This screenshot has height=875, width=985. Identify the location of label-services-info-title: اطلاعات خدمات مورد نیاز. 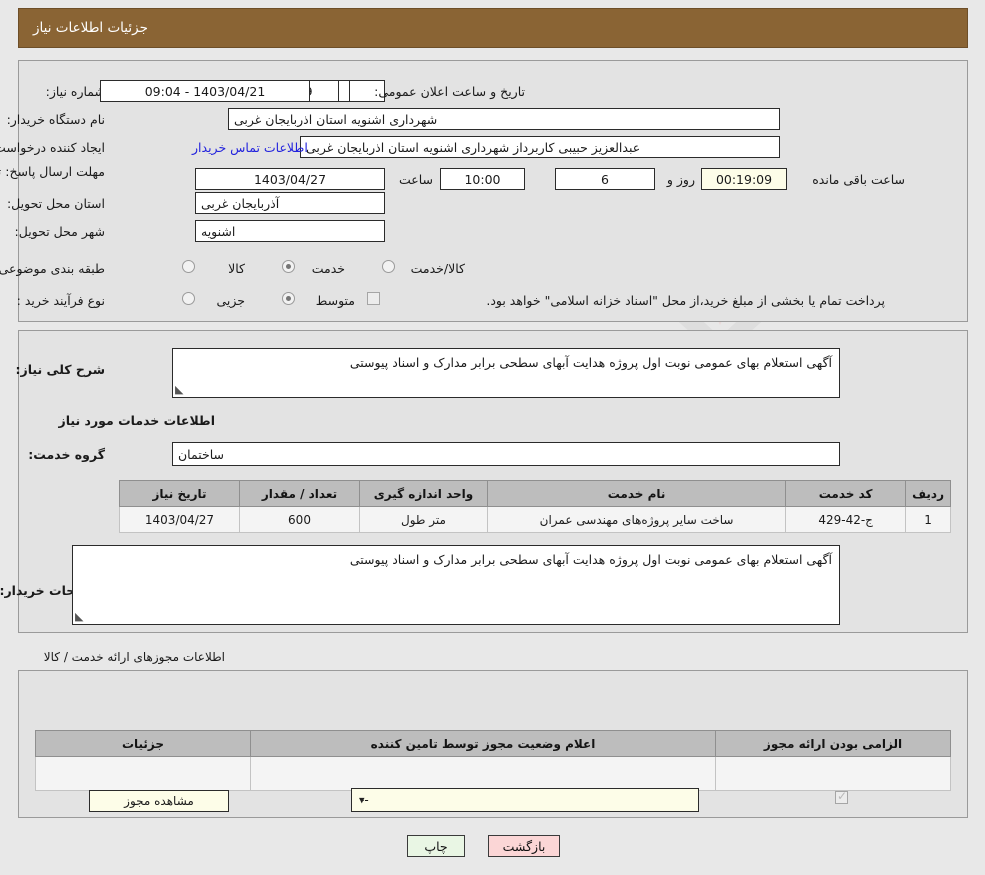
(137, 420).